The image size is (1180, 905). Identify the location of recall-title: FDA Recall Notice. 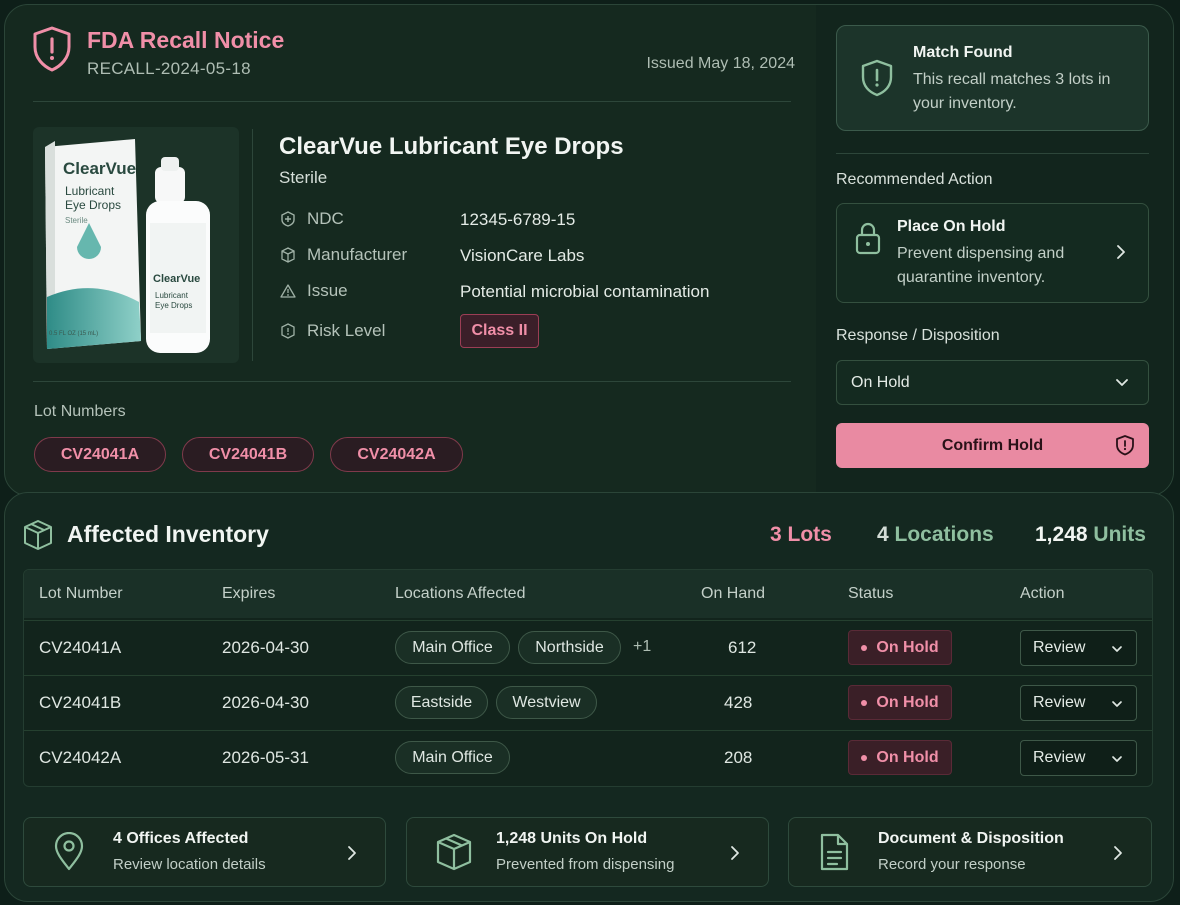
(186, 40).